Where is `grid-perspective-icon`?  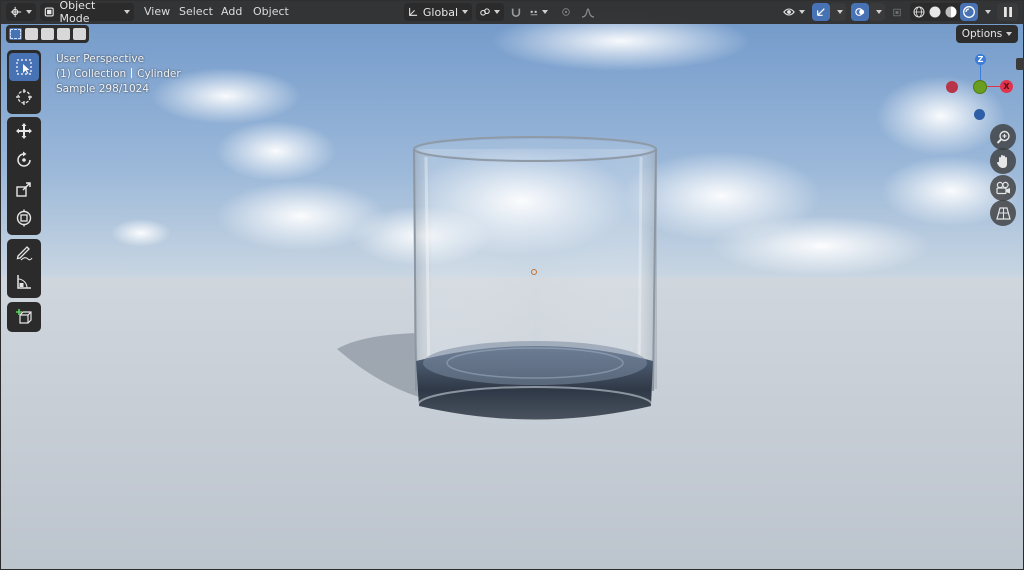
grid-perspective-icon is located at coordinates (1003, 213).